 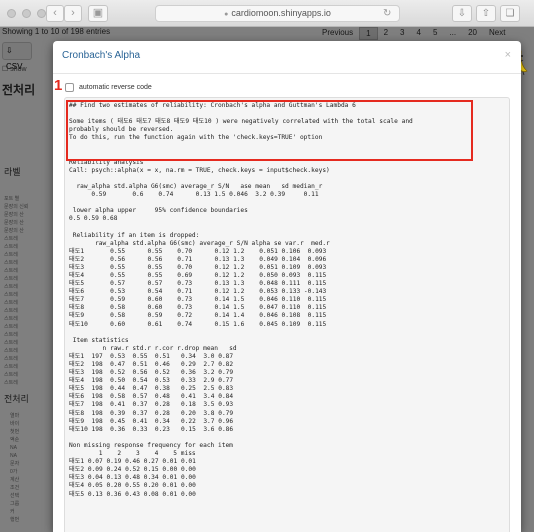 What do you see at coordinates (99, 340) in the screenshot?
I see `output-line: Item statistics` at bounding box center [99, 340].